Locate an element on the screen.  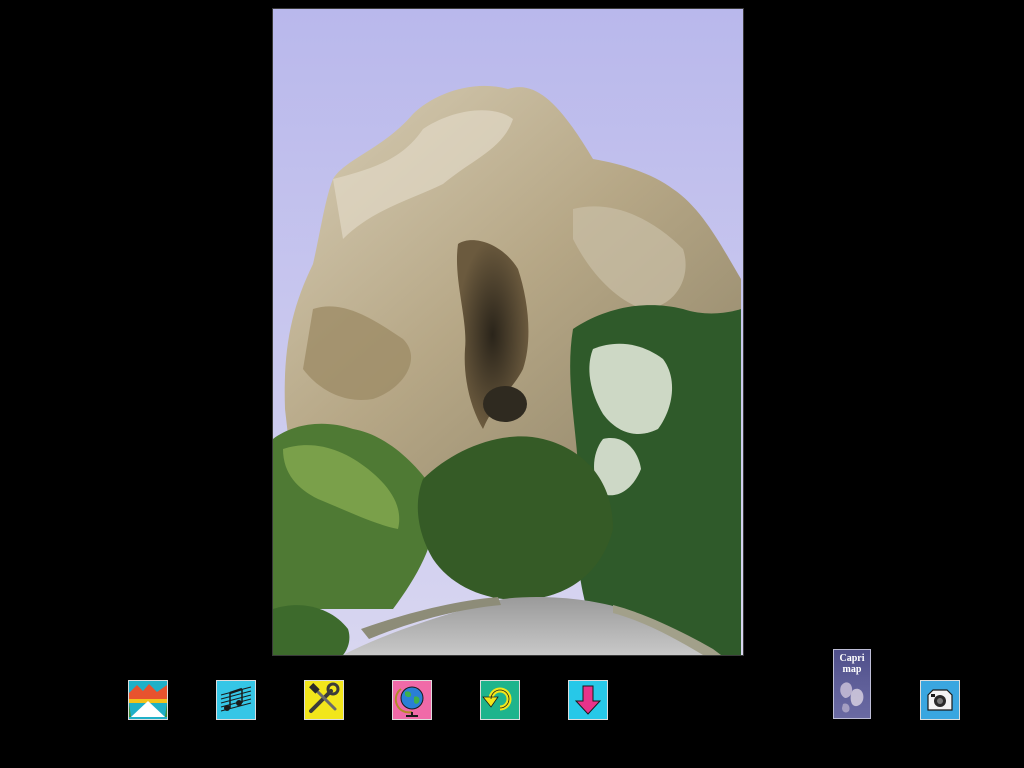
down-arrow-icon is located at coordinates (588, 700).